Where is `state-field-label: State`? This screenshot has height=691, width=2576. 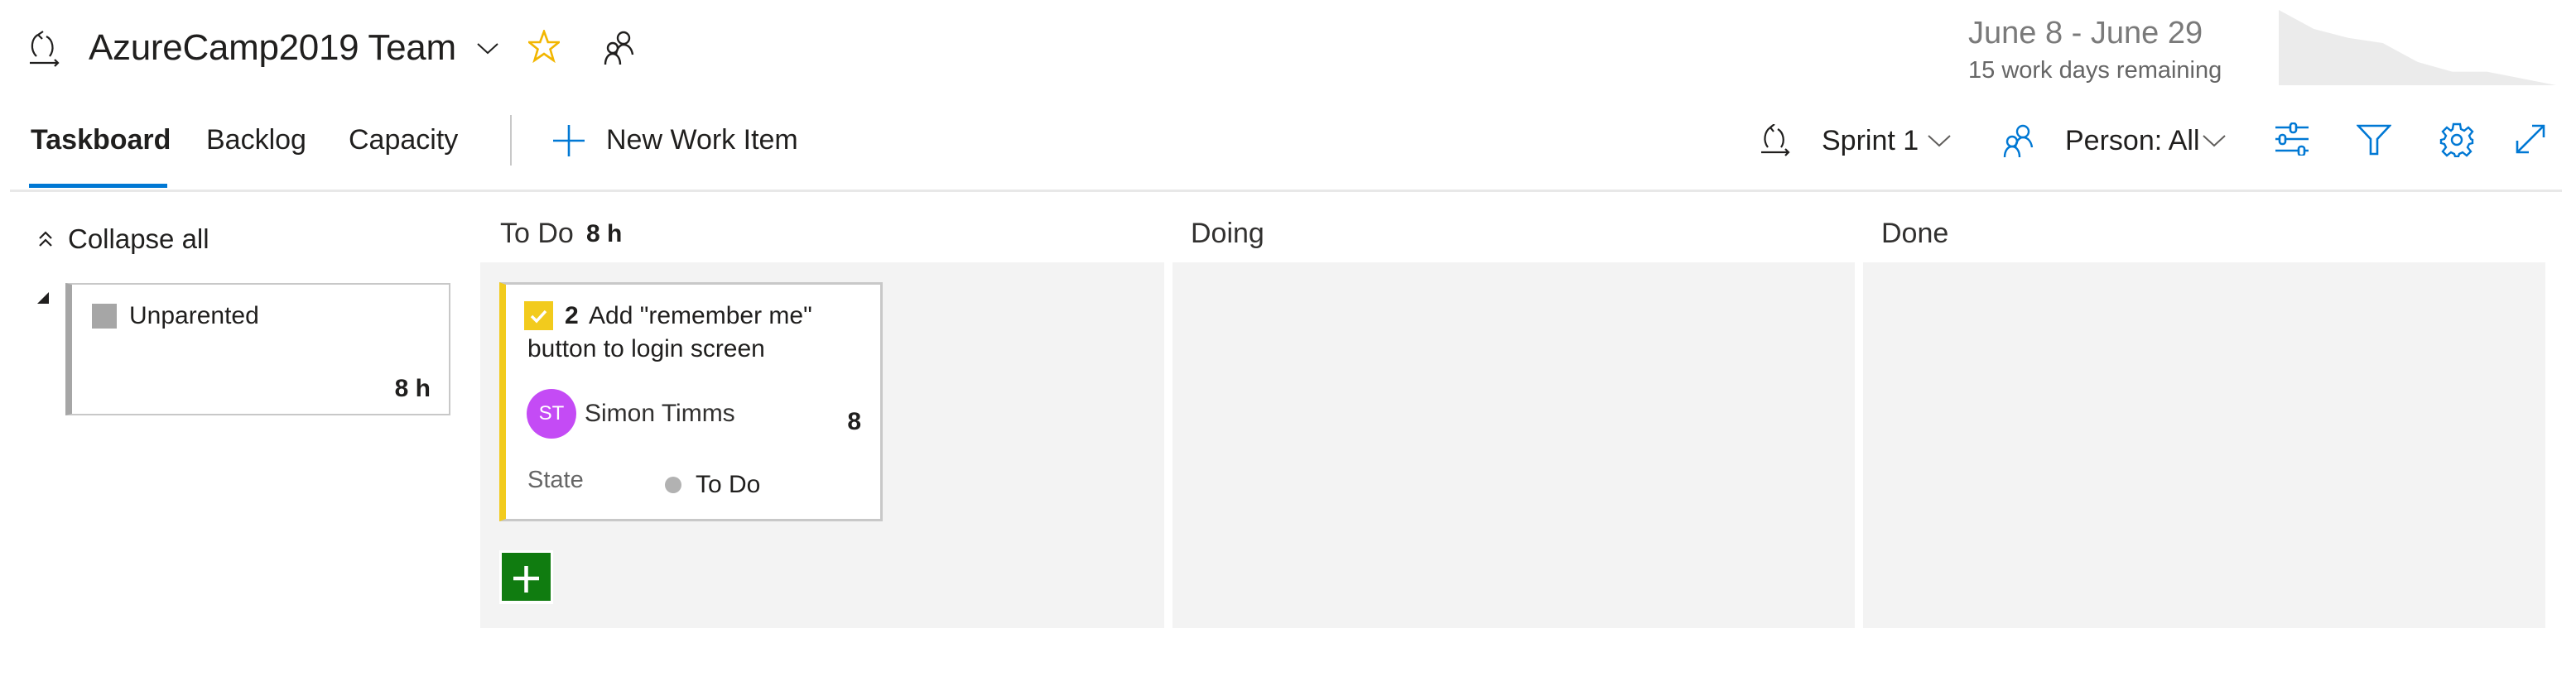 state-field-label: State is located at coordinates (555, 480).